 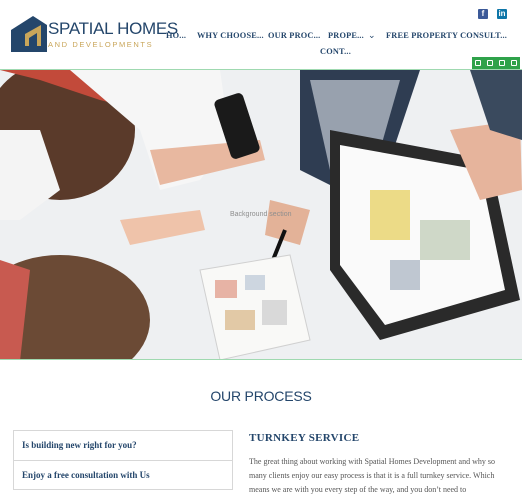 What do you see at coordinates (483, 14) in the screenshot?
I see `facebook-icon: f` at bounding box center [483, 14].